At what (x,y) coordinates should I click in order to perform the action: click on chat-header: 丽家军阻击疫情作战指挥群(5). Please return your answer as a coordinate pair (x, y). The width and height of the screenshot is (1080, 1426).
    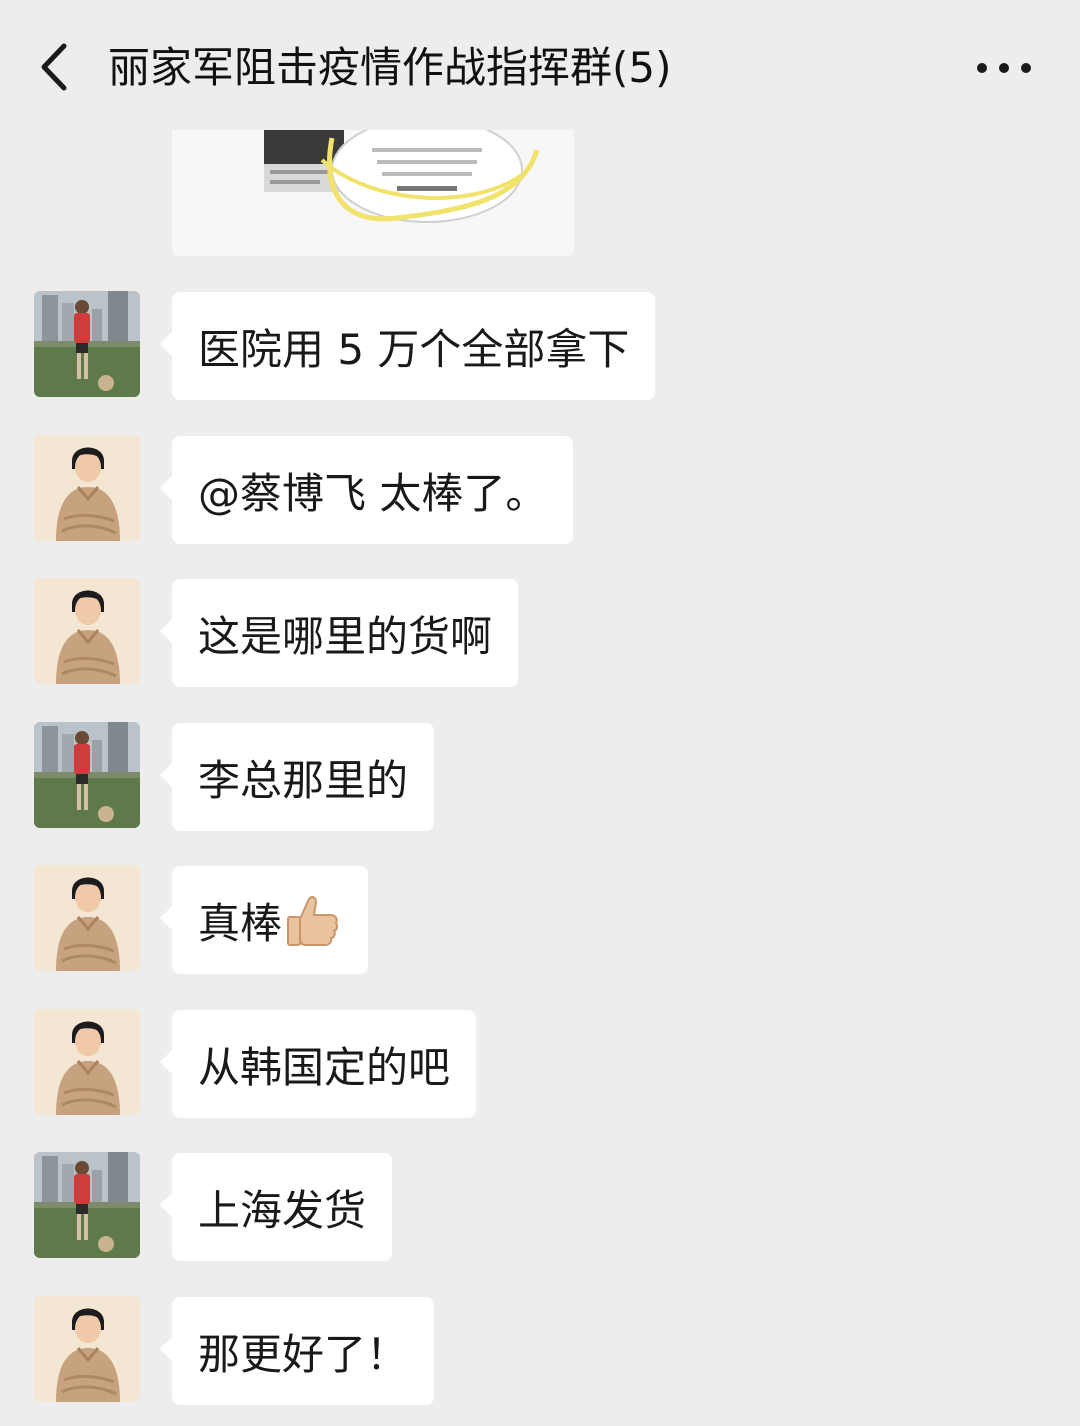
    Looking at the image, I should click on (540, 65).